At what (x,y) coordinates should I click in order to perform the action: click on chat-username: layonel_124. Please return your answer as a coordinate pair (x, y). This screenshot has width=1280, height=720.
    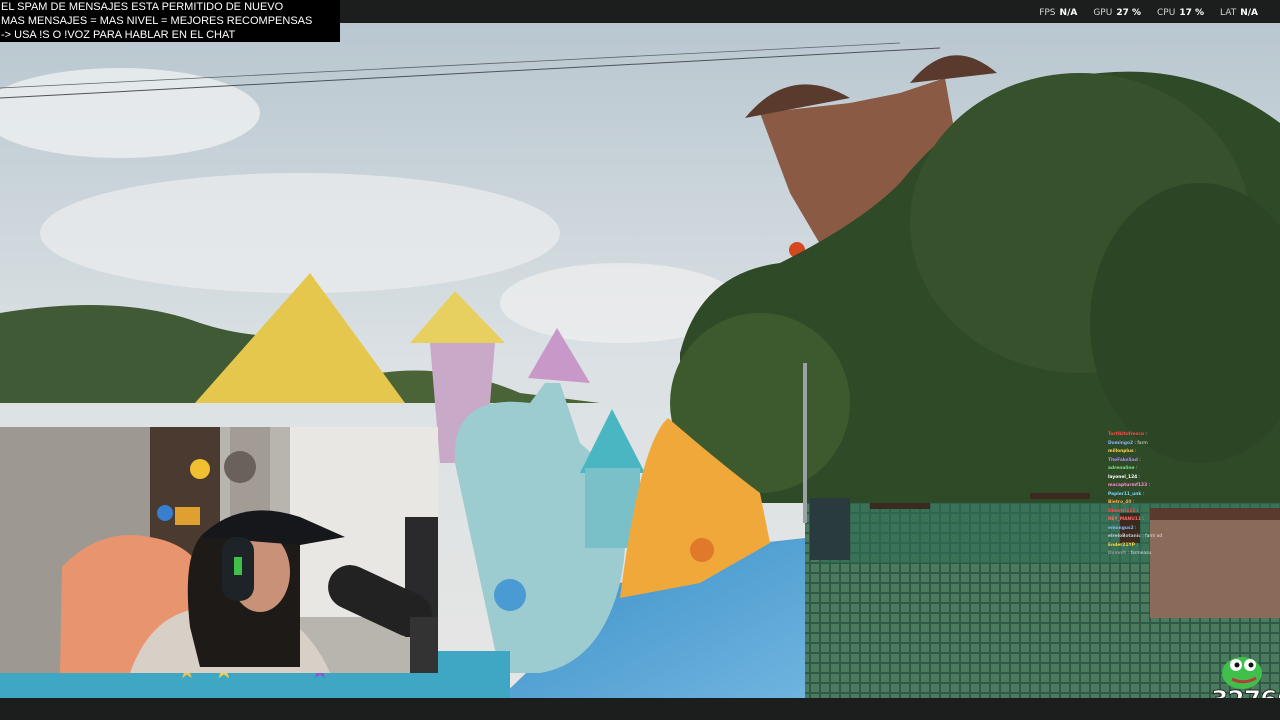
    Looking at the image, I should click on (1123, 477).